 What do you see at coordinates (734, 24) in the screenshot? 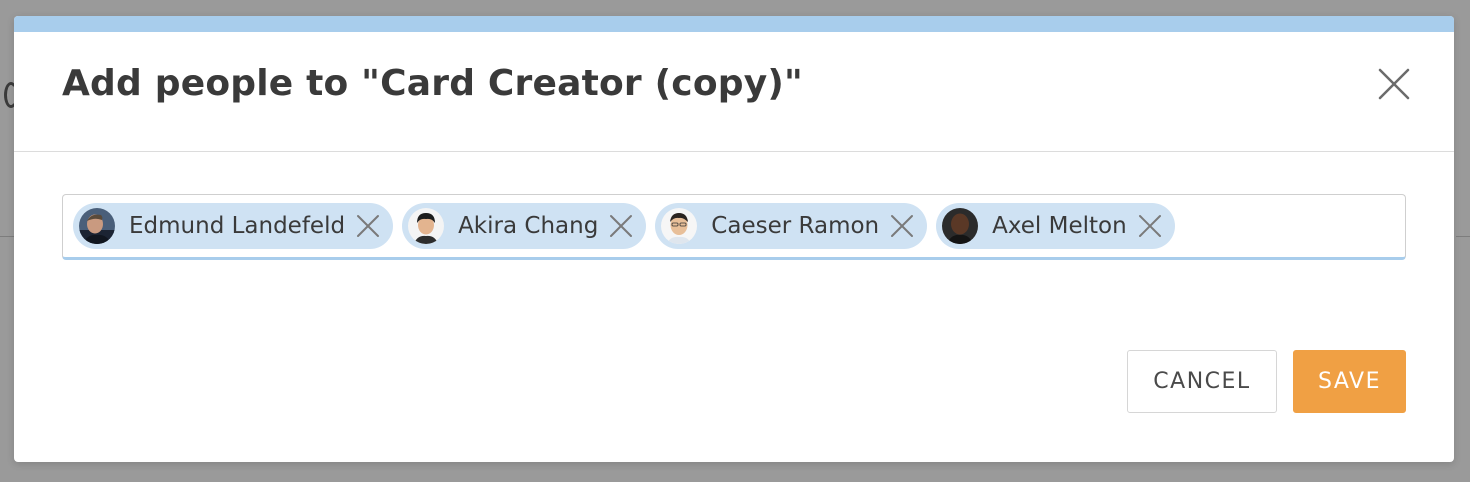
I see `dialog-accent-bar` at bounding box center [734, 24].